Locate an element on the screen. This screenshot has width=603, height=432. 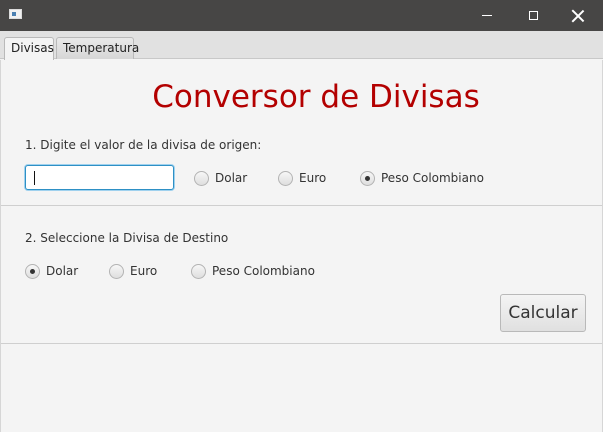
destination-radio-dolar: Dolar is located at coordinates (51, 271).